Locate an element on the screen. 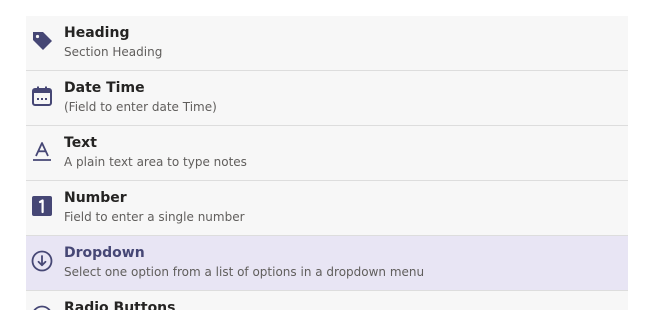 This screenshot has width=651, height=330. calendar-icon is located at coordinates (42, 96).